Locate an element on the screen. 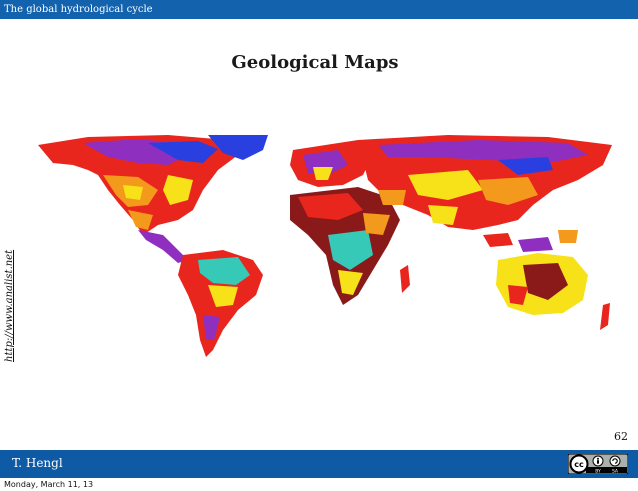 The height and width of the screenshot is (491, 638). author-name: T. Hengl is located at coordinates (37, 463).